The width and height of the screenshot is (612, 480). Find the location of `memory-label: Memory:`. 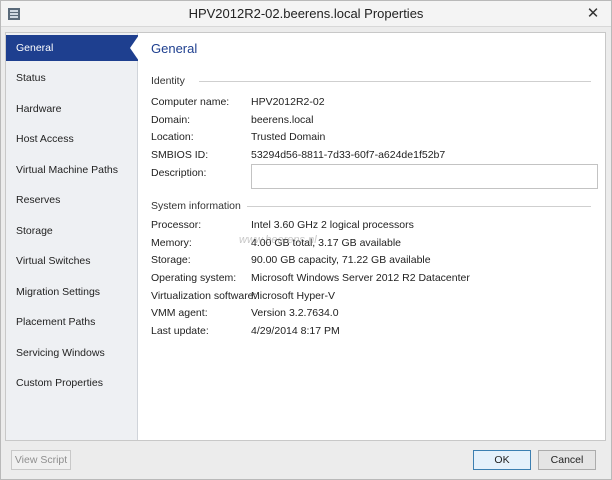

memory-label: Memory: is located at coordinates (171, 243).